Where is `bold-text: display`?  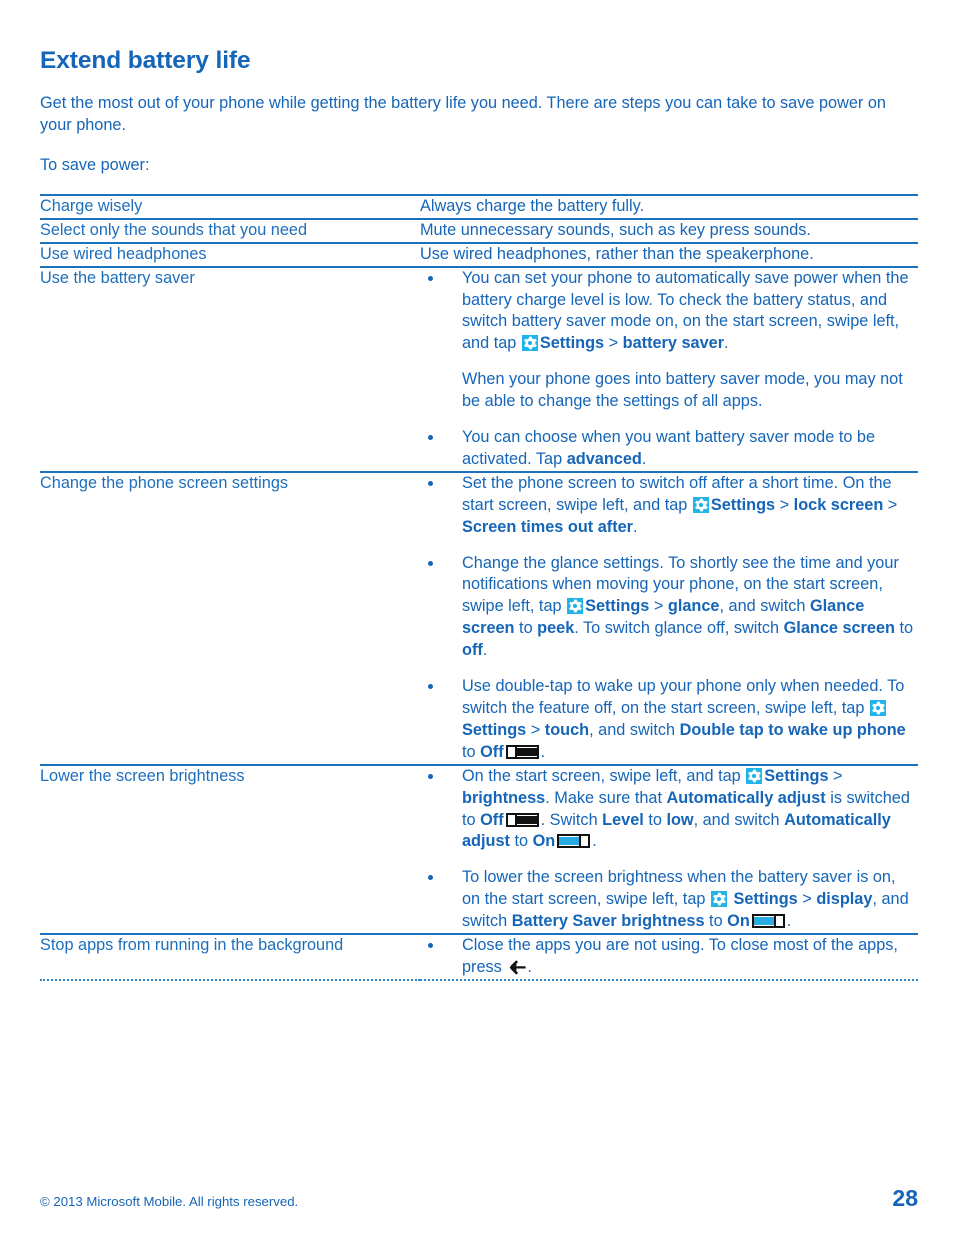 bold-text: display is located at coordinates (844, 899).